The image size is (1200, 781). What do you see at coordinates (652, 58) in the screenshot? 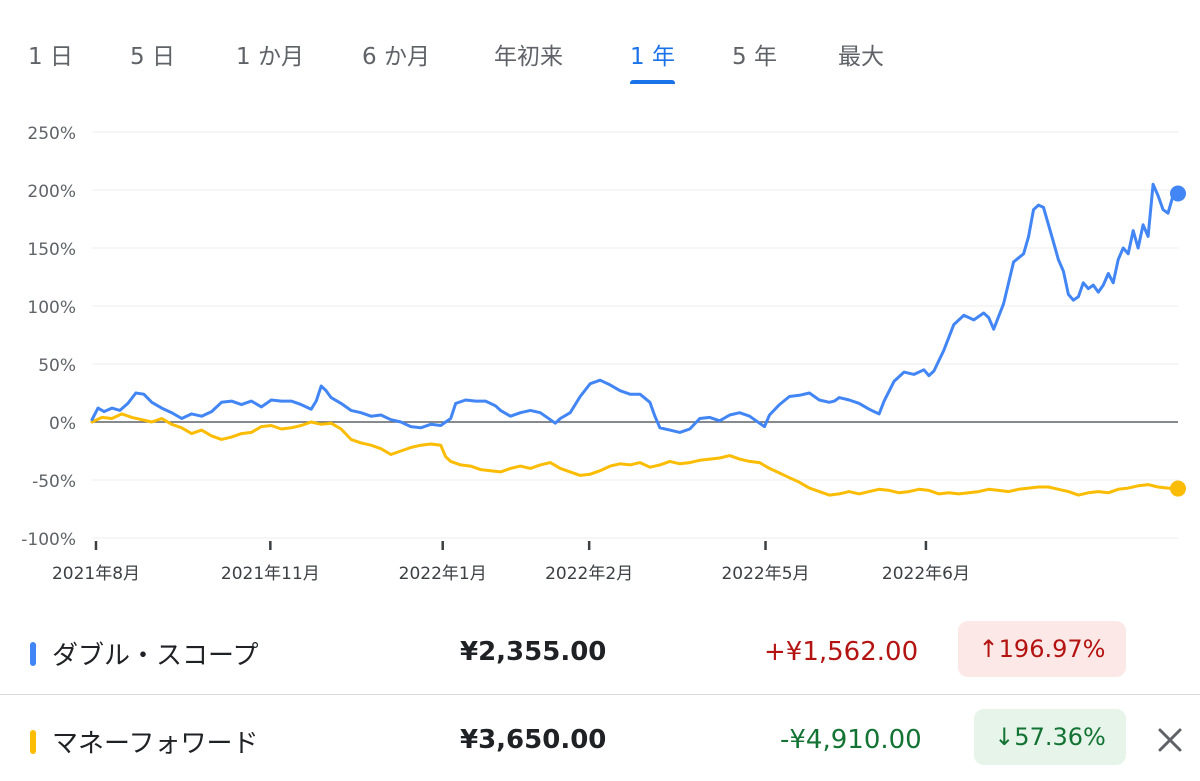
I see `tab-1y: 1 年` at bounding box center [652, 58].